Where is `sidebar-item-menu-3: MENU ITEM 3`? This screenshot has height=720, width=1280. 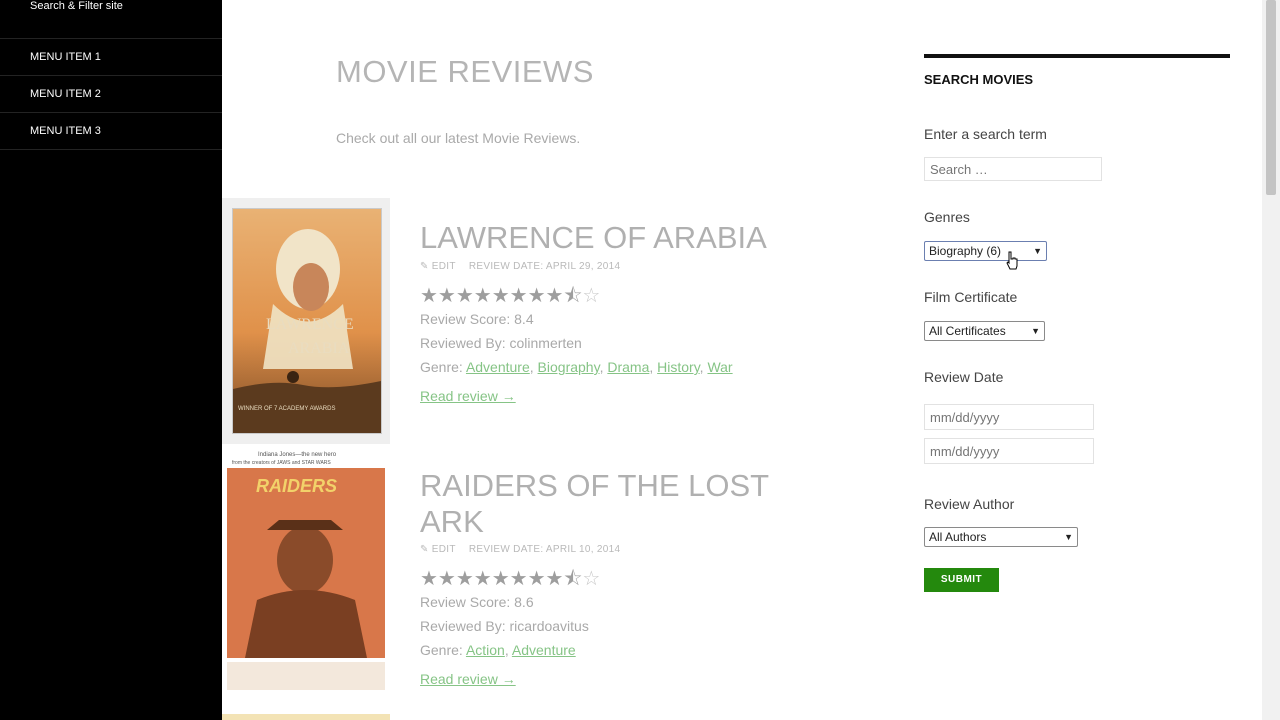
sidebar-item-menu-3: MENU ITEM 3 is located at coordinates (111, 131).